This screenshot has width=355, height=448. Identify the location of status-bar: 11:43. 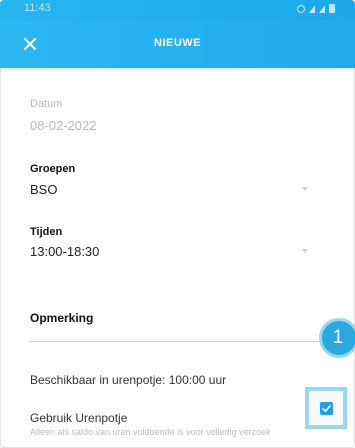
(177, 10).